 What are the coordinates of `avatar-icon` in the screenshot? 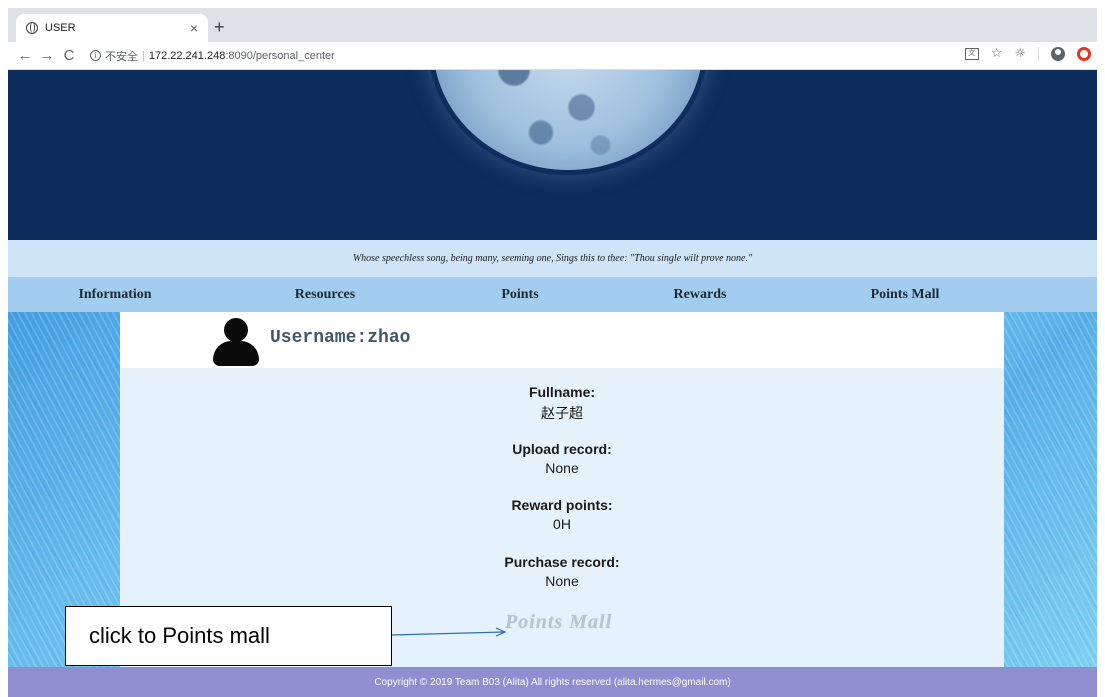 It's located at (236, 343).